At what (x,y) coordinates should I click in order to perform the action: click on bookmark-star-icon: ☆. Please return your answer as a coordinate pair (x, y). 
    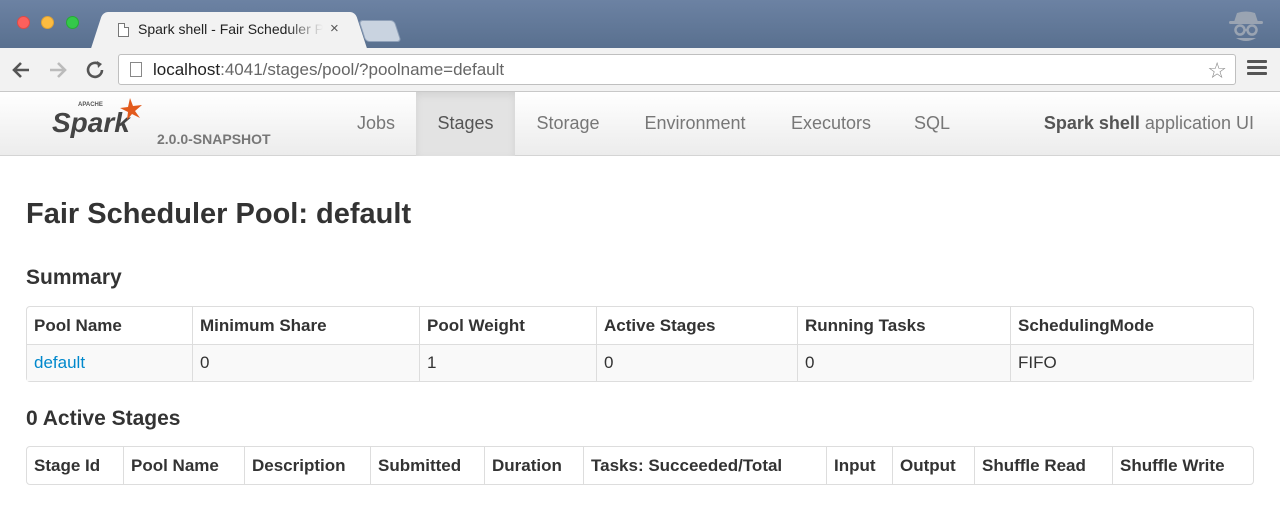
    Looking at the image, I should click on (1217, 71).